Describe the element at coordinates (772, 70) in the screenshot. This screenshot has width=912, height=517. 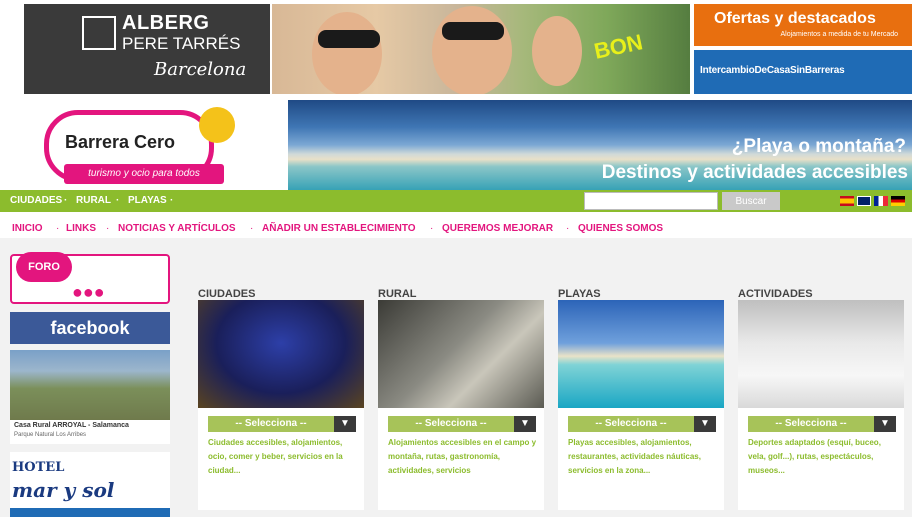
I see `exchange-title: IntercambioDeCasaSinBarreras` at that location.